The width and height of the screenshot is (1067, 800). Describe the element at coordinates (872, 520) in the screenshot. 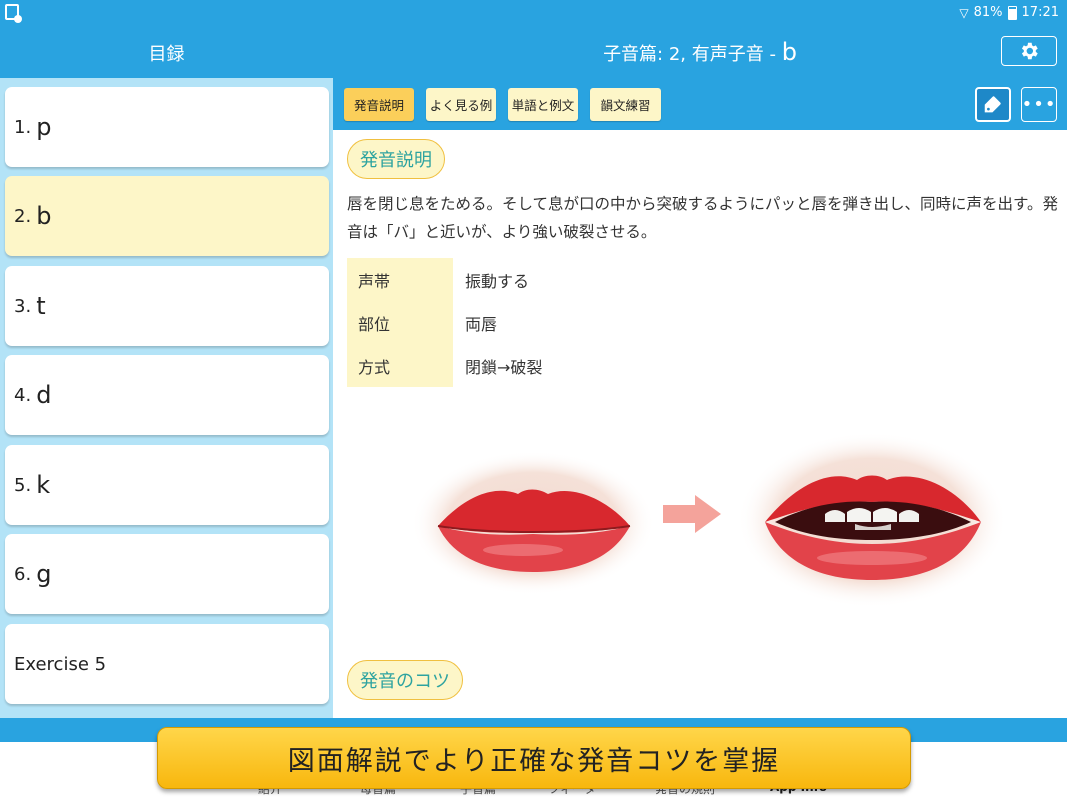

I see `open-lips-image` at that location.